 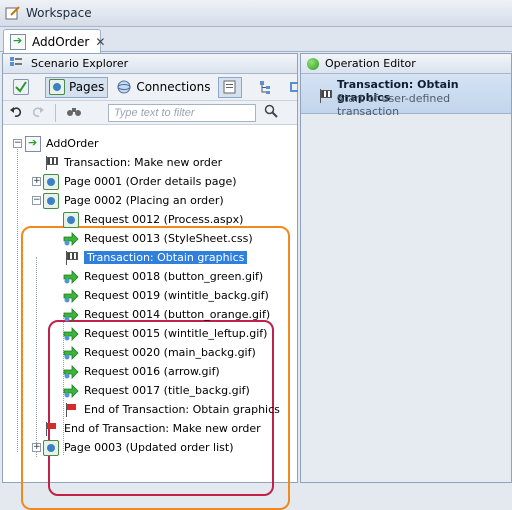 I want to click on operation-editor-header: Operation Editor, so click(x=406, y=64).